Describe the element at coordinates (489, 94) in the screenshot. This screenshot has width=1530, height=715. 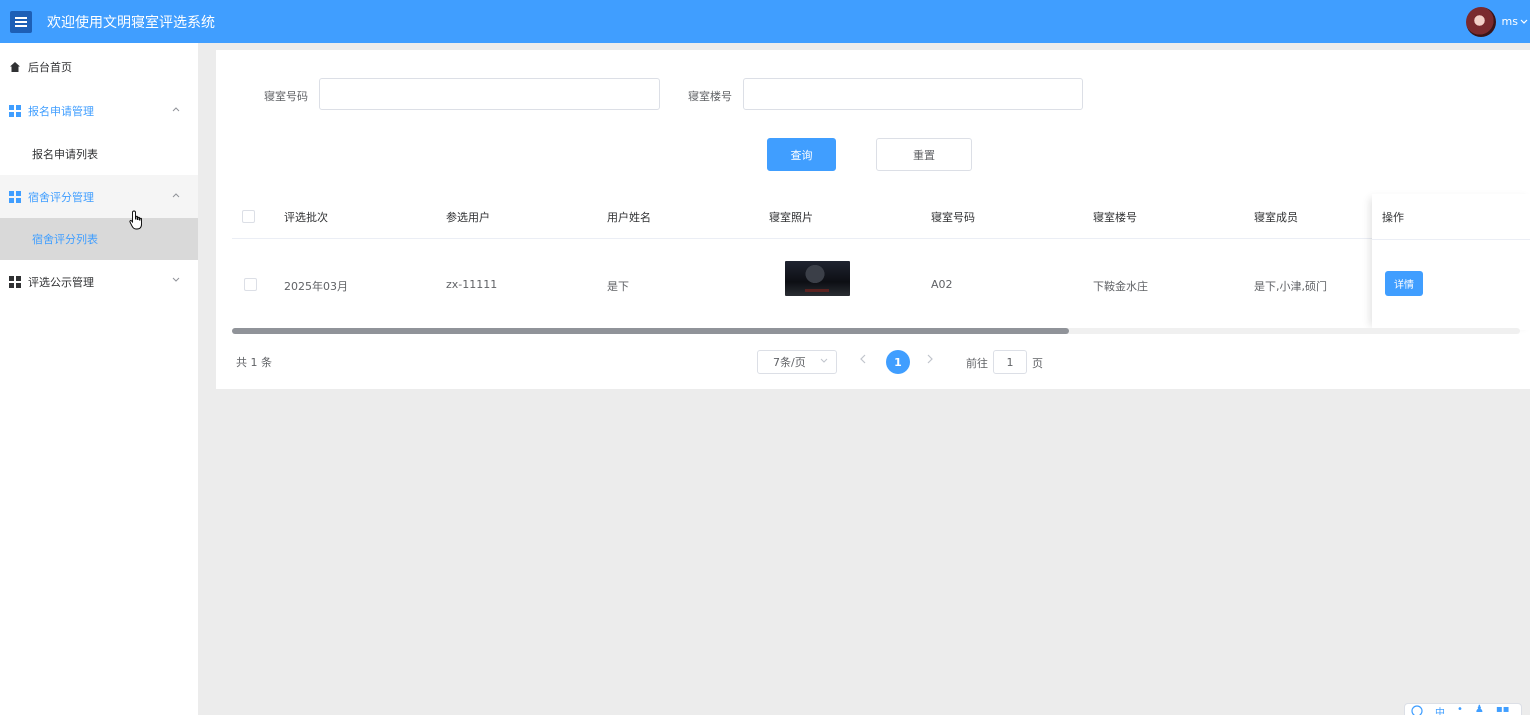
I see `room-number-input` at that location.